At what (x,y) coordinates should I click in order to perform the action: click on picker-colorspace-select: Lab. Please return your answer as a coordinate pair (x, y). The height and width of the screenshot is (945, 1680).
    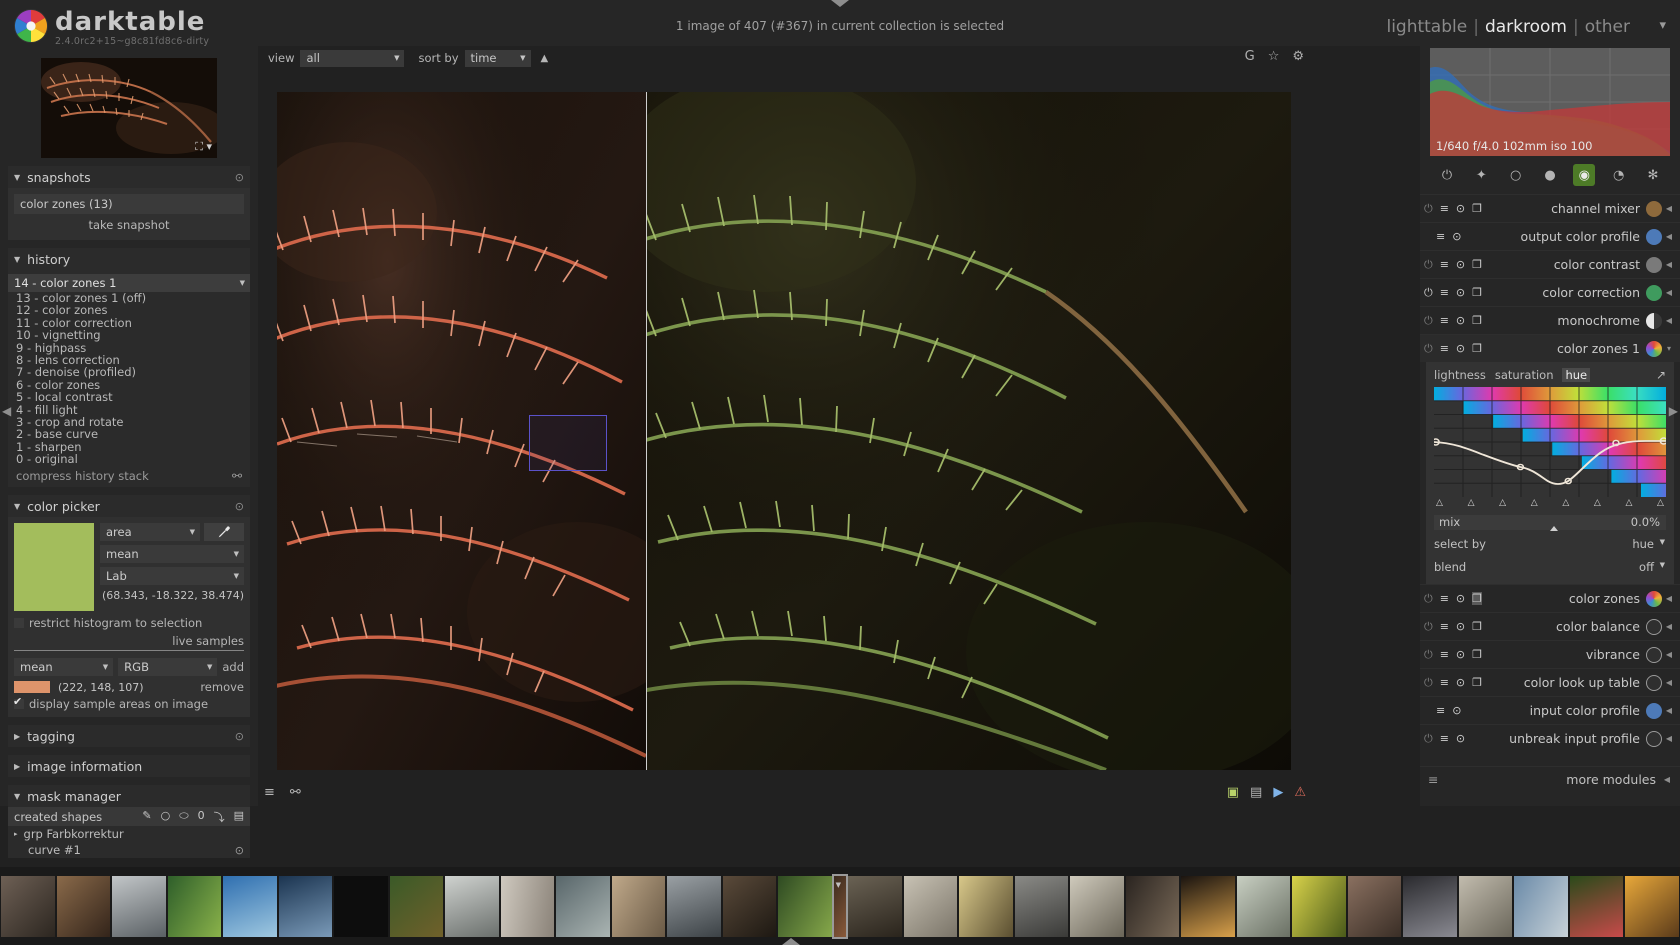
    Looking at the image, I should click on (172, 576).